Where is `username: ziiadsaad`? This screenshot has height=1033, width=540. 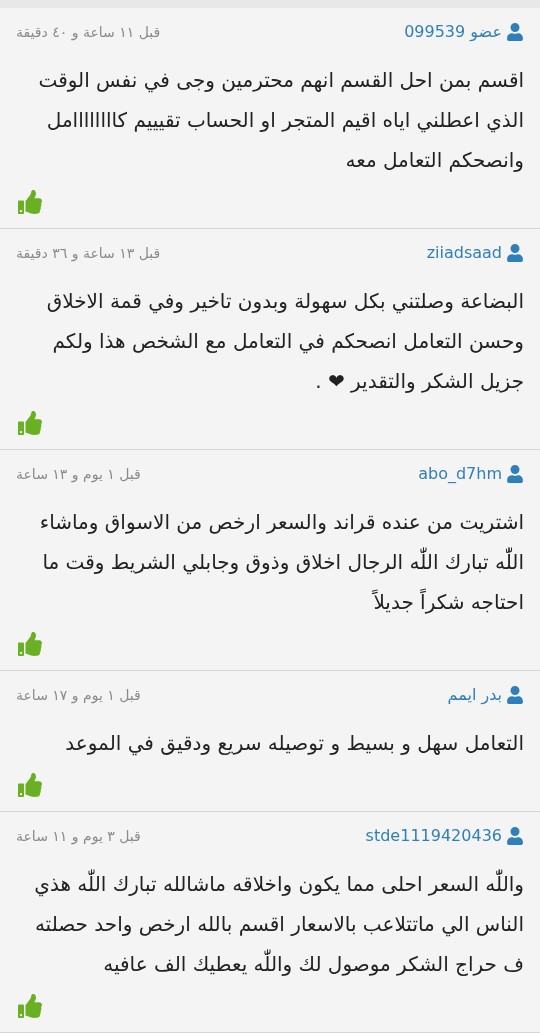 username: ziiadsaad is located at coordinates (464, 253).